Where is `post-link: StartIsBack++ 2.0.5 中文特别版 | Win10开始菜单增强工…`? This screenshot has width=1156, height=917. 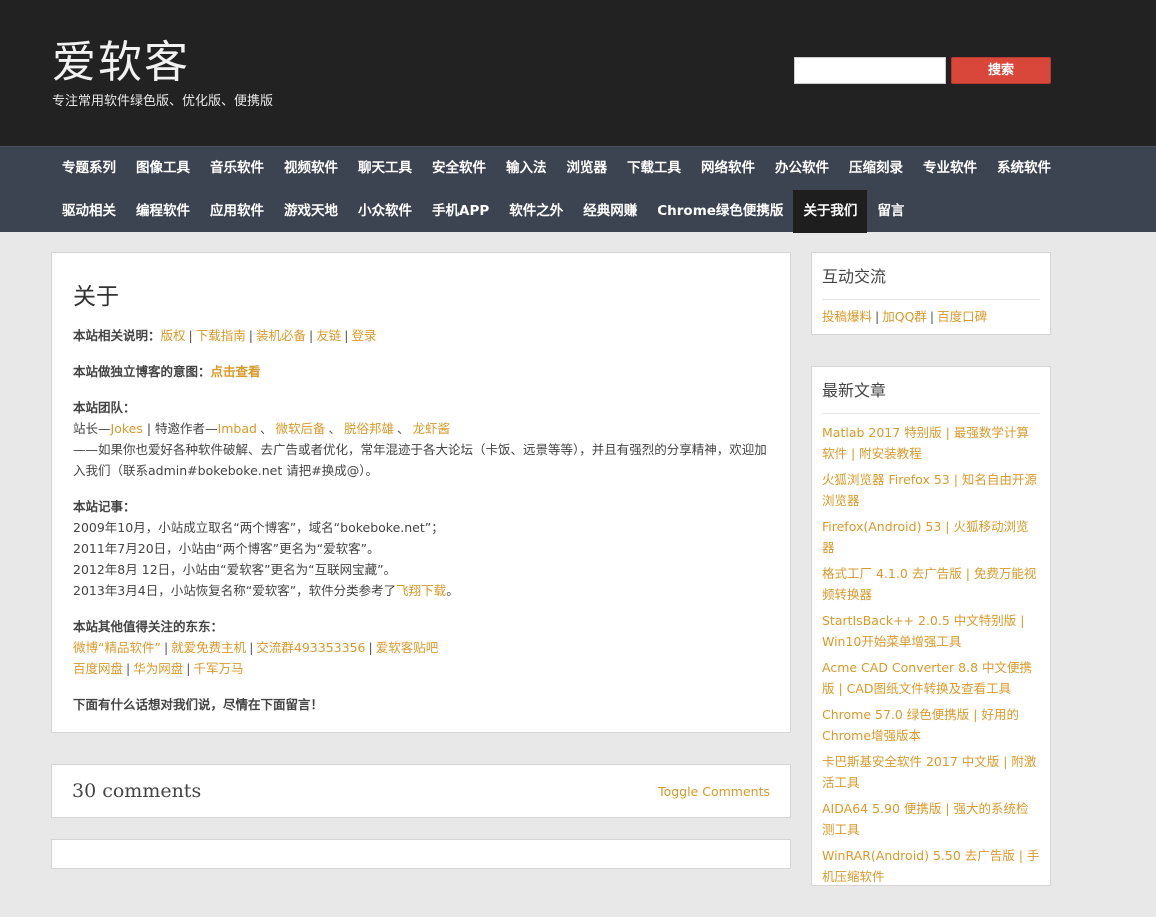 post-link: StartIsBack++ 2.0.5 中文特别版 | Win10开始菜单增强工… is located at coordinates (923, 631).